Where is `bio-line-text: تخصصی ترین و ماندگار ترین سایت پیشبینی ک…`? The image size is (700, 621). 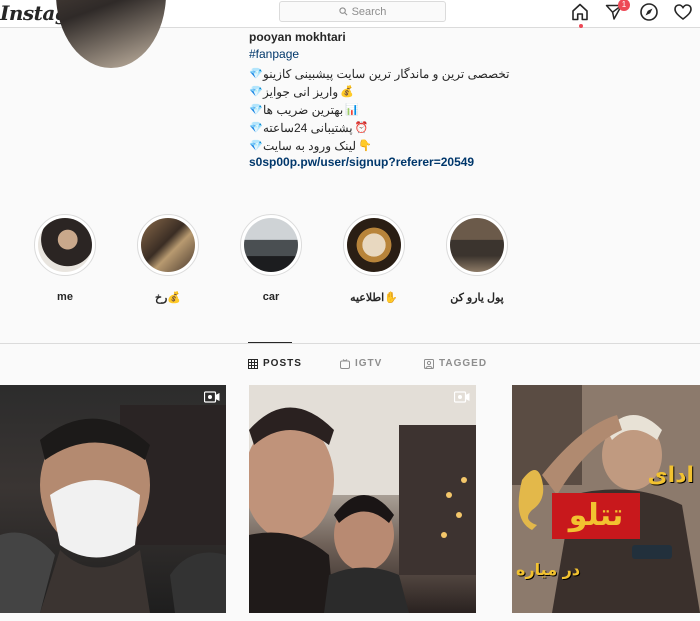
bio-line-text: تخصصی ترین و ماندگار ترین سایت پیشبینی ک… is located at coordinates (386, 74).